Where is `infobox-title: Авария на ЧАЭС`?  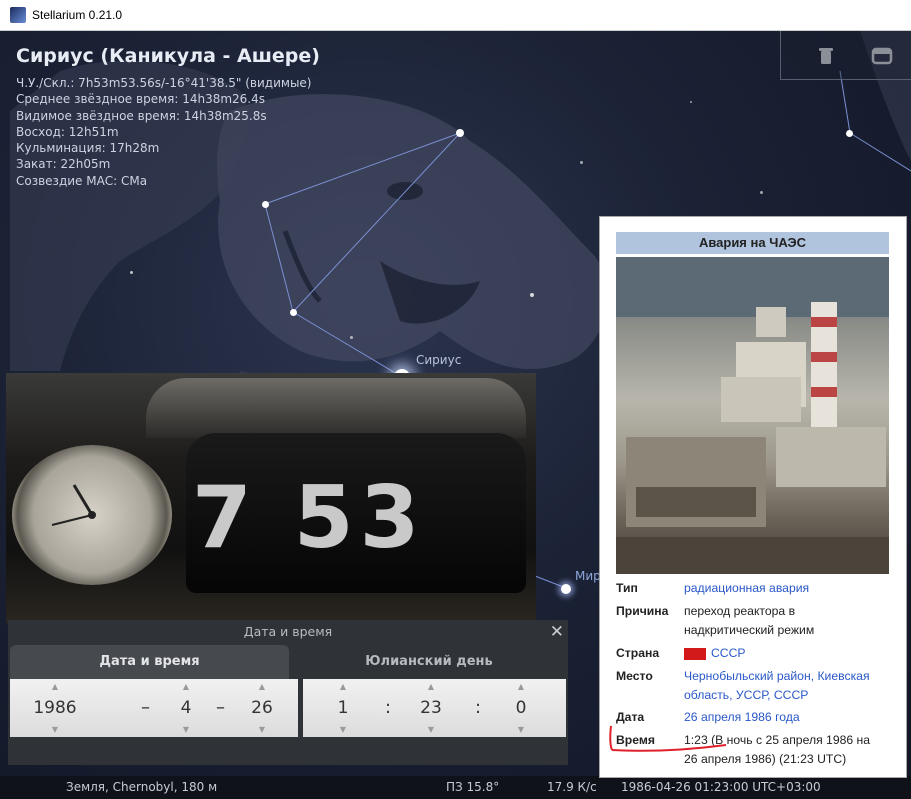
infobox-title: Авария на ЧАЭС is located at coordinates (752, 243).